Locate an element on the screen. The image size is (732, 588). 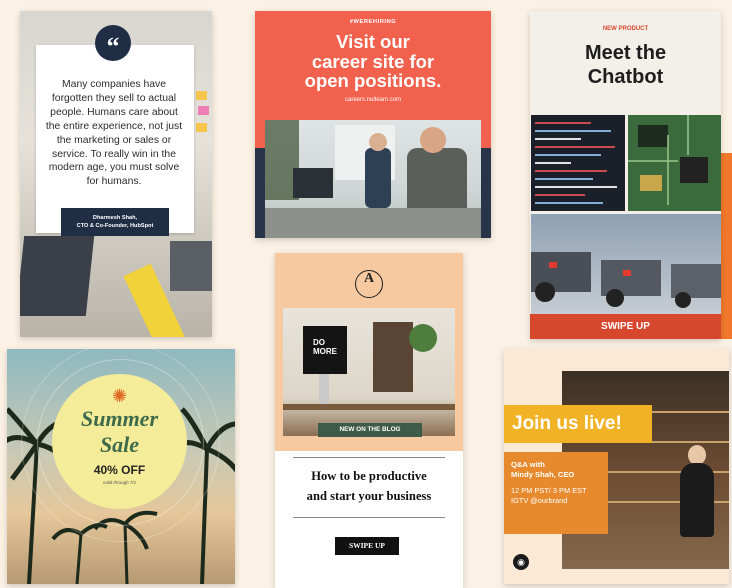
title-line: How to be productive is located at coordinates (369, 476).